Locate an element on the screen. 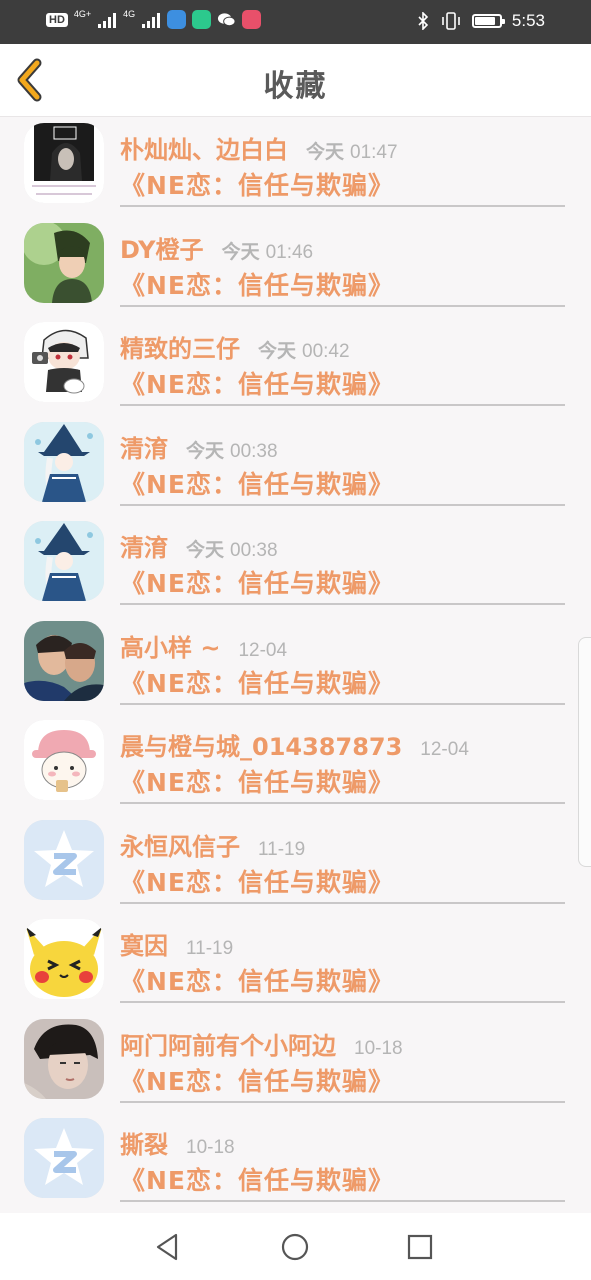 Image resolution: width=591 pixels, height=1280 pixels. user-name: 精致的三仔 is located at coordinates (180, 346).